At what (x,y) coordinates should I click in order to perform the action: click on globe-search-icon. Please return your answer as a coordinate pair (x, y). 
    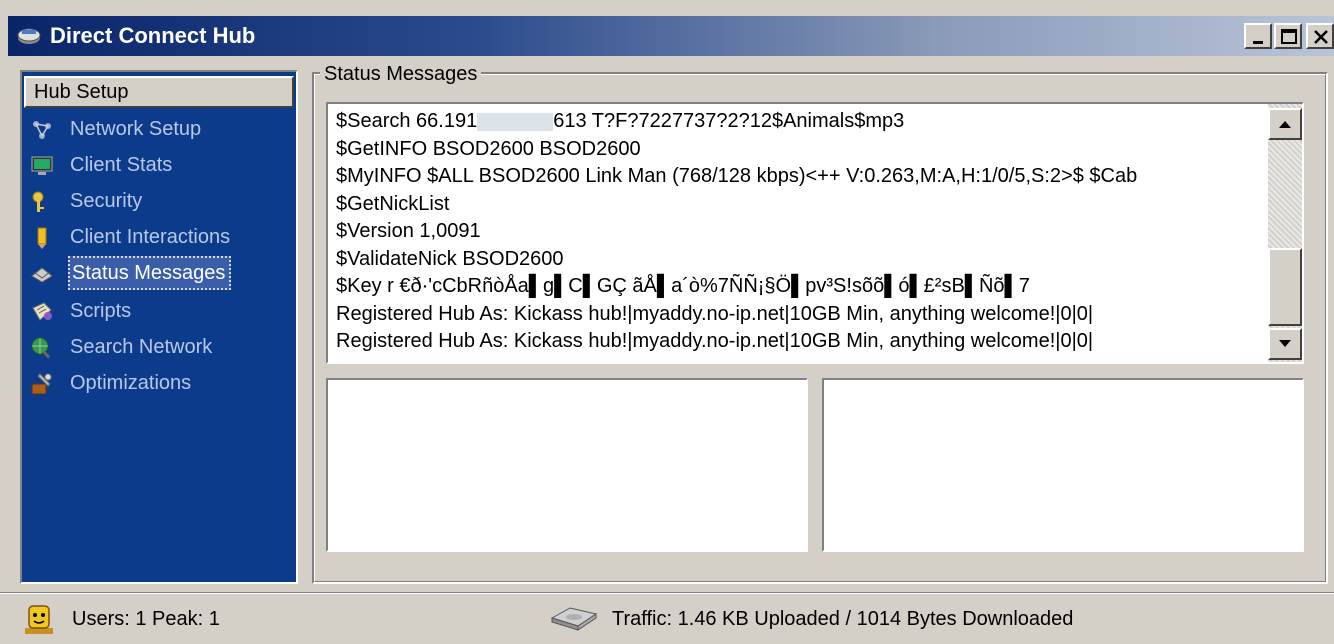
    Looking at the image, I should click on (41, 348).